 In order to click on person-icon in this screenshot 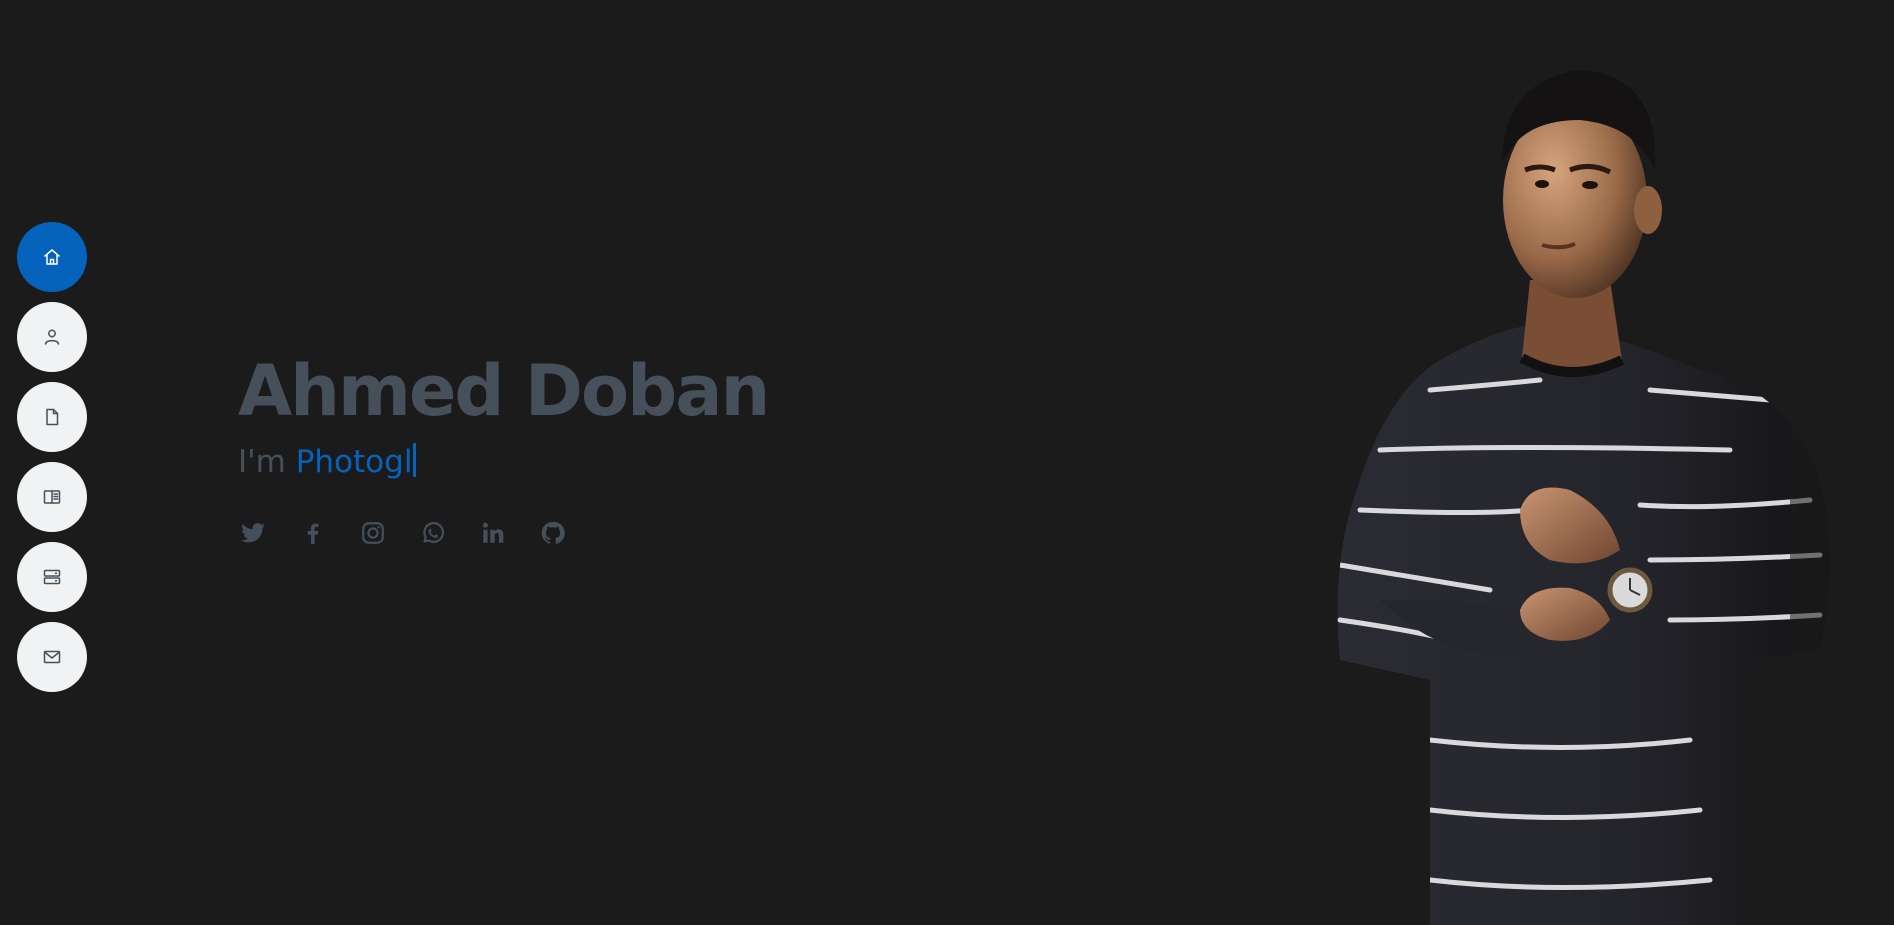, I will do `click(52, 337)`.